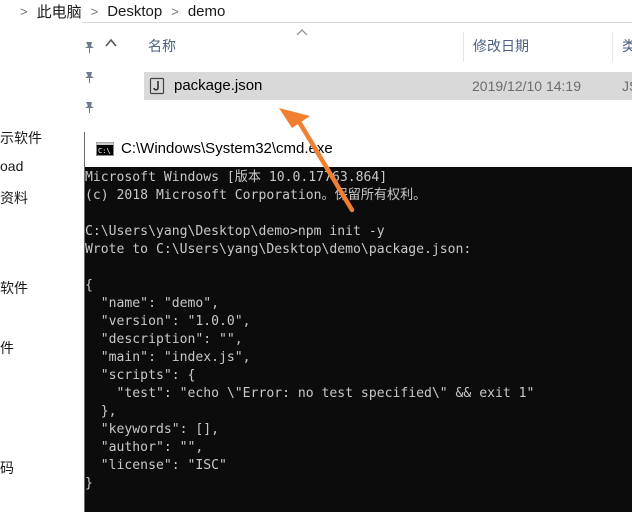 The image size is (632, 512). Describe the element at coordinates (207, 11) in the screenshot. I see `breadcrumb-item-demo: demo` at that location.